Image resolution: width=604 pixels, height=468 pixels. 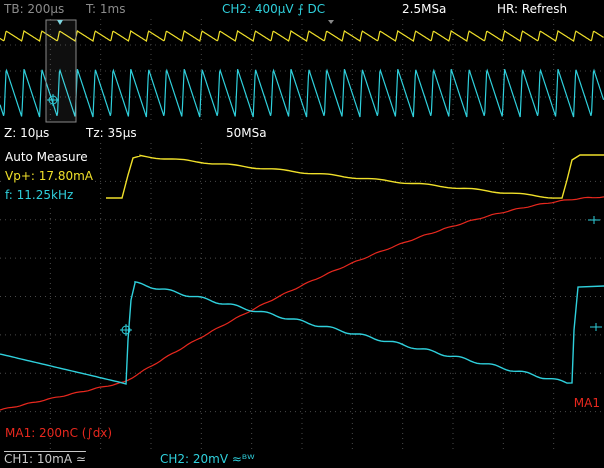 I want to click on auto-measure-title: Auto Measure, so click(x=46, y=157).